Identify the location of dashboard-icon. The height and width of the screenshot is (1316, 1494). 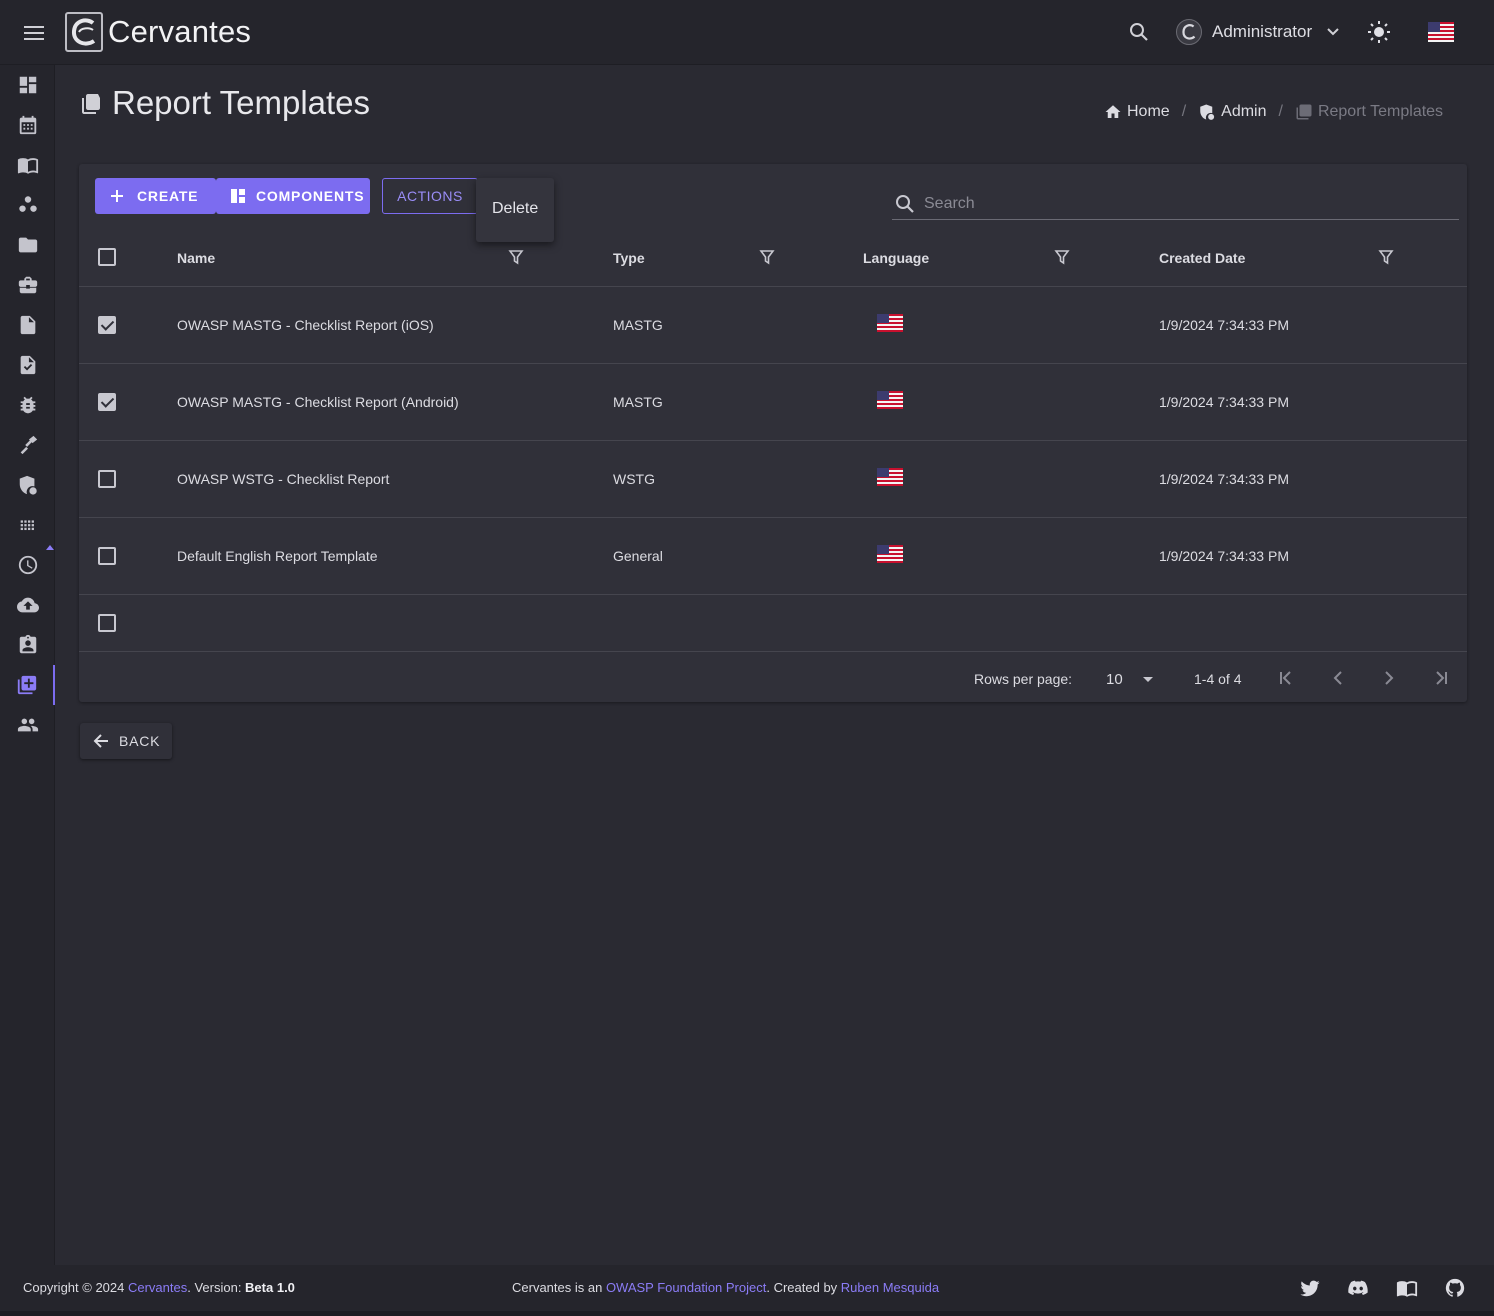
(27, 85).